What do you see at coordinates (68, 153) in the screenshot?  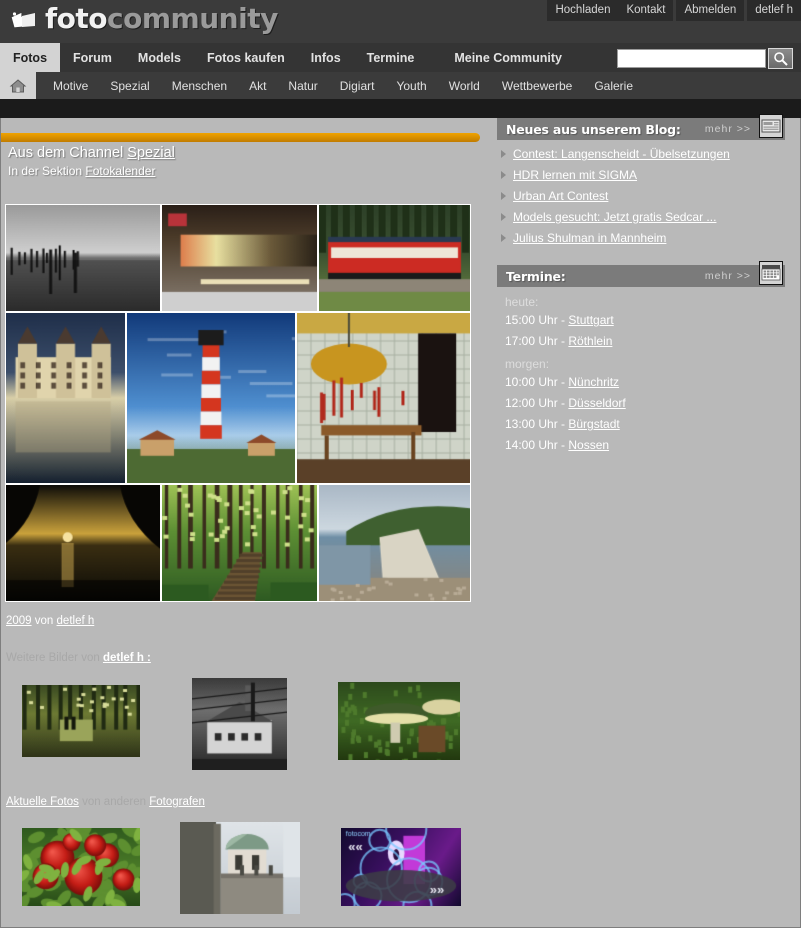 I see `channel-prefix: Aus dem Channel` at bounding box center [68, 153].